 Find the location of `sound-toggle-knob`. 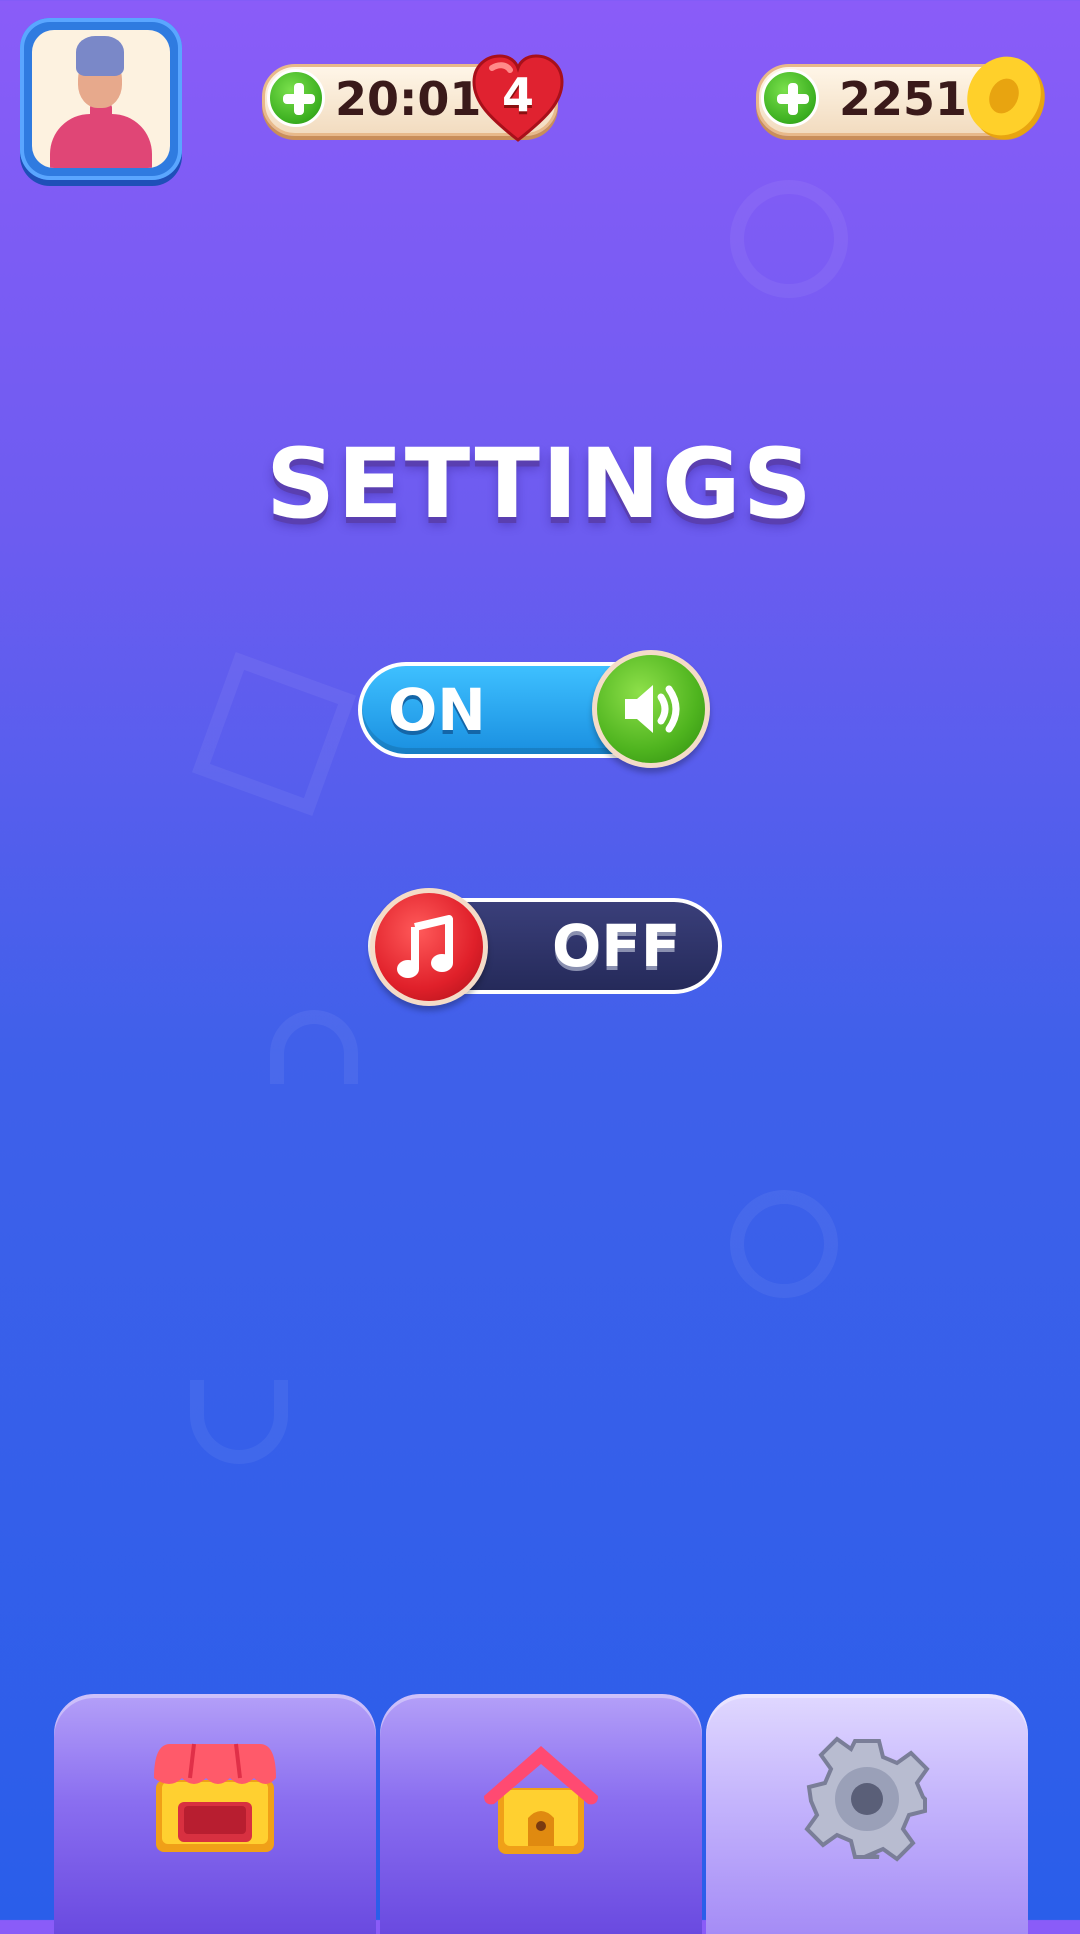

sound-toggle-knob is located at coordinates (651, 709).